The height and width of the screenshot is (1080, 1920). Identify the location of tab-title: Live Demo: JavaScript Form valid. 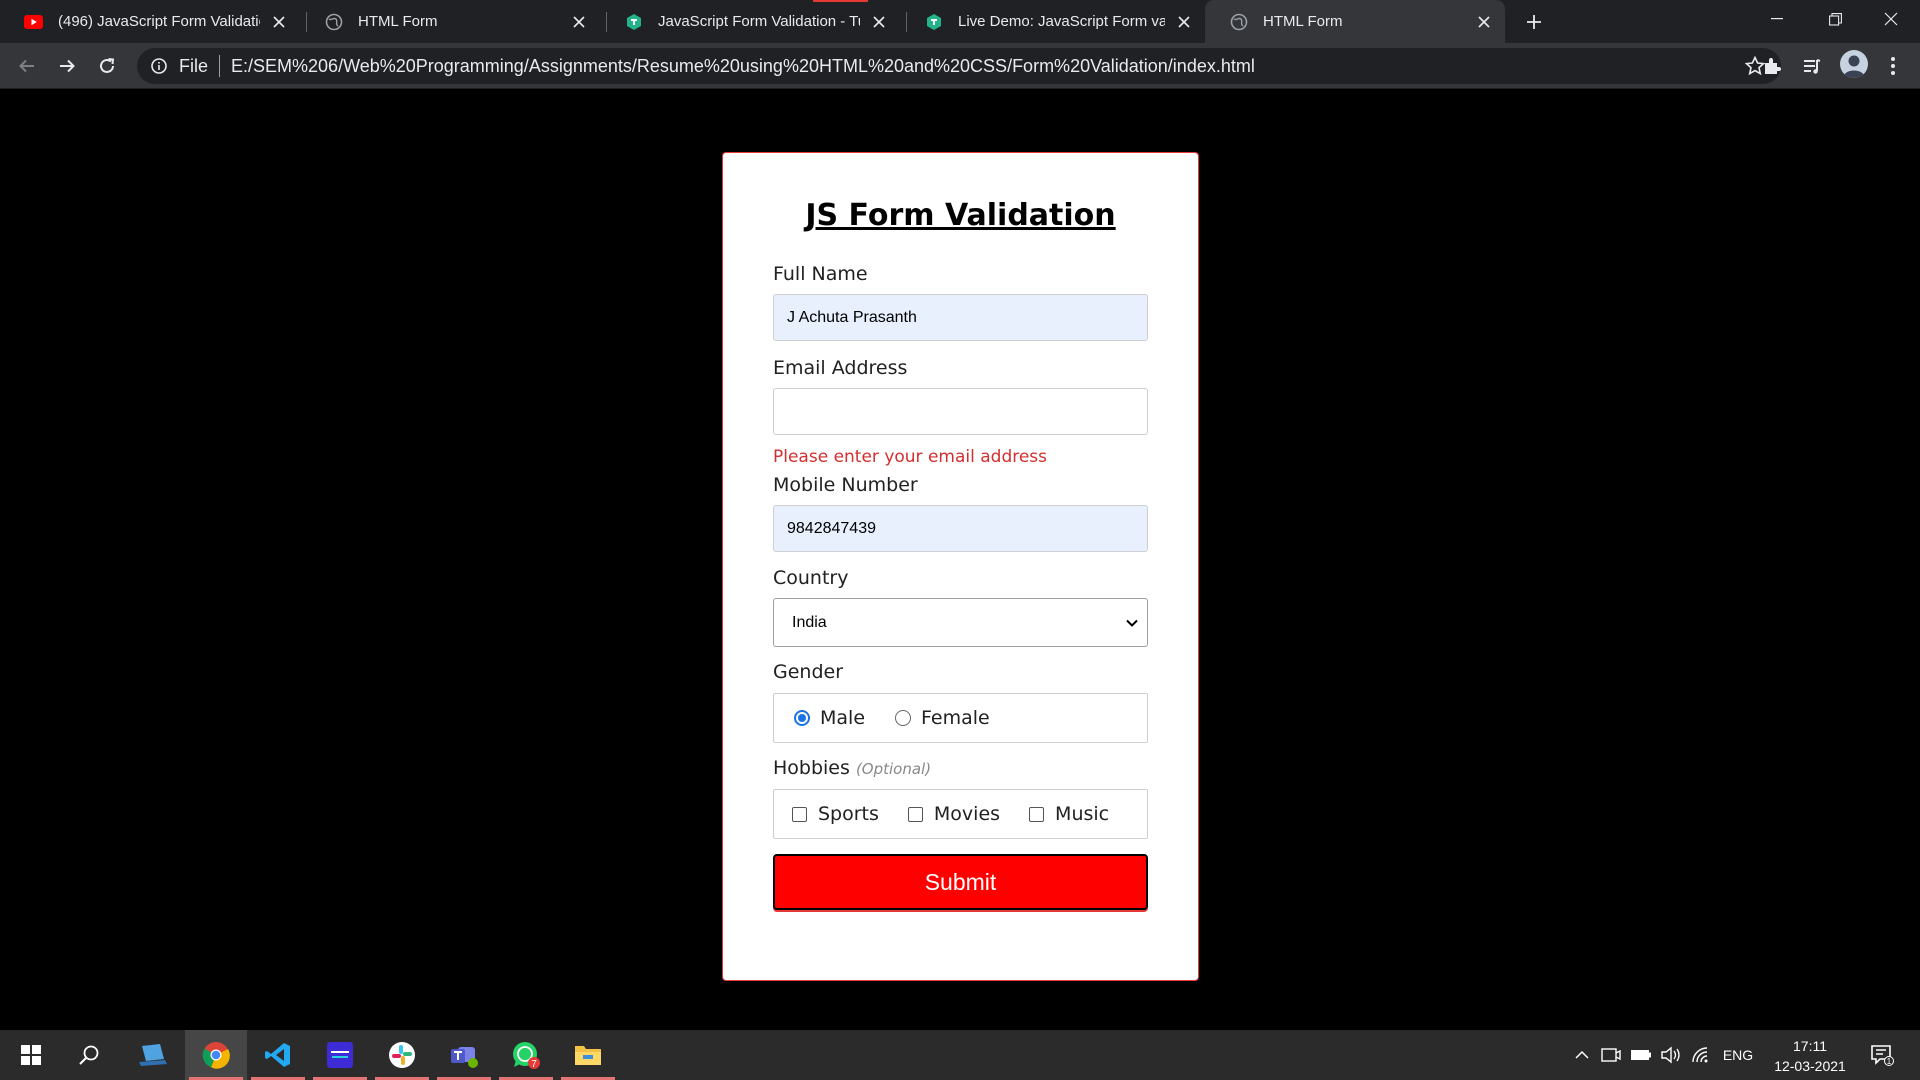
(1061, 21).